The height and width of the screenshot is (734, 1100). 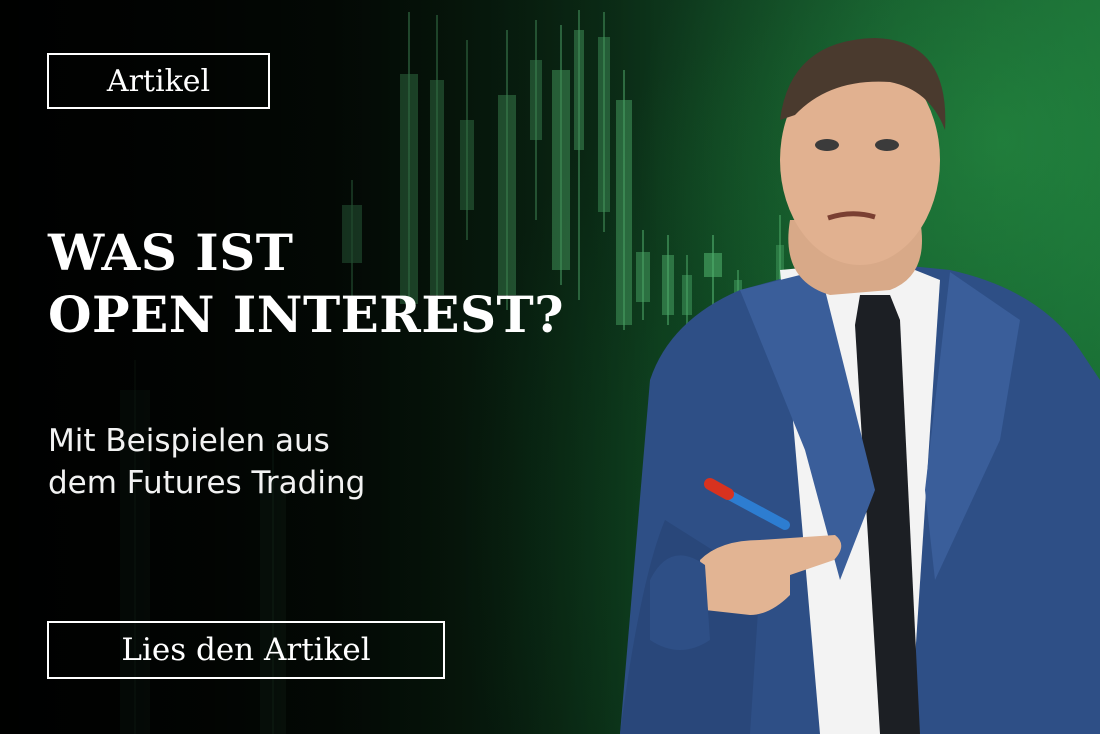 What do you see at coordinates (308, 462) in the screenshot?
I see `subheadline: Mit Beispielen aus dem Futures Trading` at bounding box center [308, 462].